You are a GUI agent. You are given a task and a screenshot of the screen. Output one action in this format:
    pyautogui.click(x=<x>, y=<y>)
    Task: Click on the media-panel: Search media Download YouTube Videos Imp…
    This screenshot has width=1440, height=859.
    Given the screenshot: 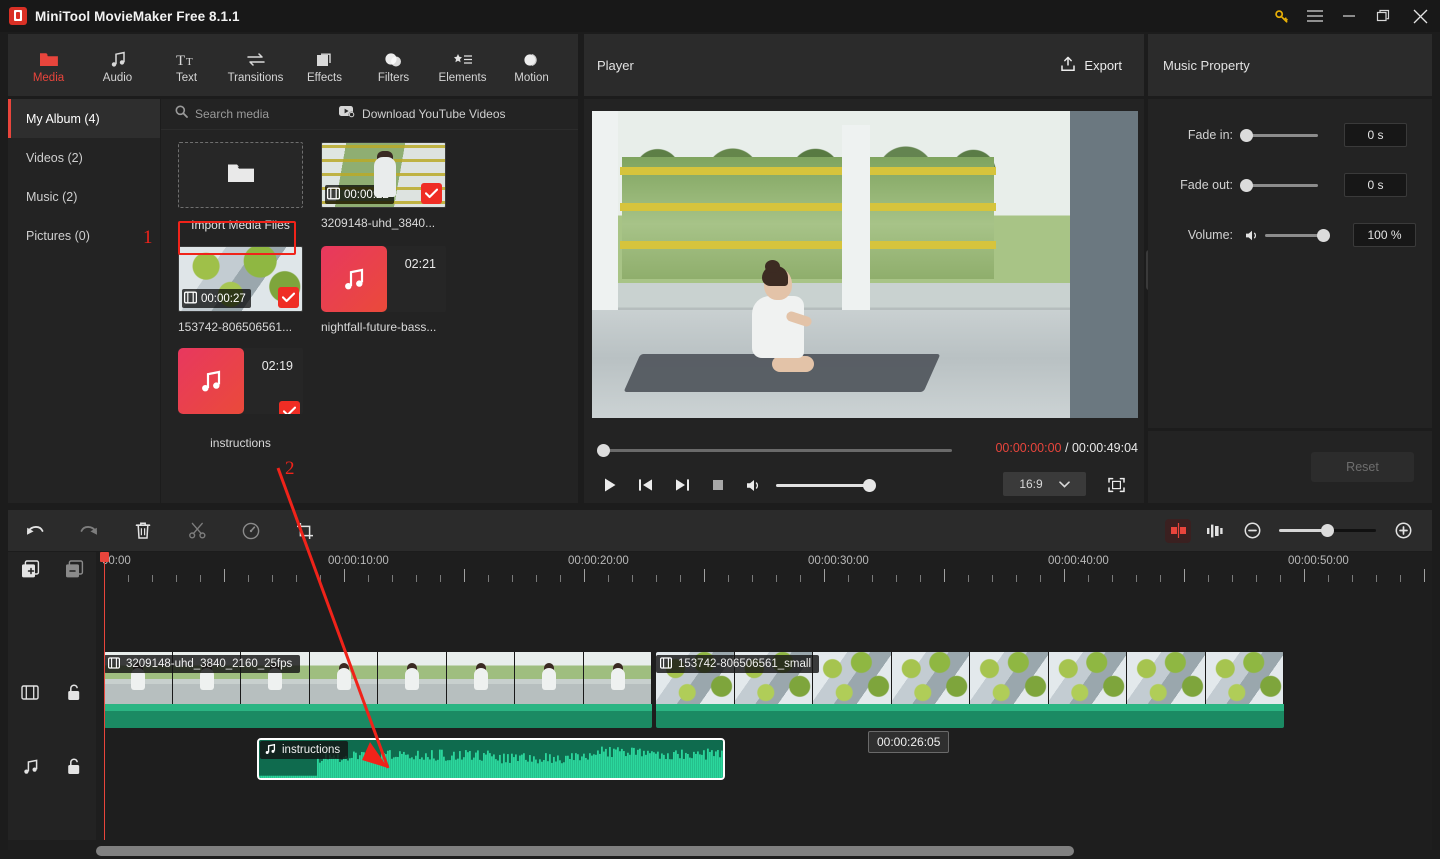 What is the action you would take?
    pyautogui.click(x=369, y=301)
    